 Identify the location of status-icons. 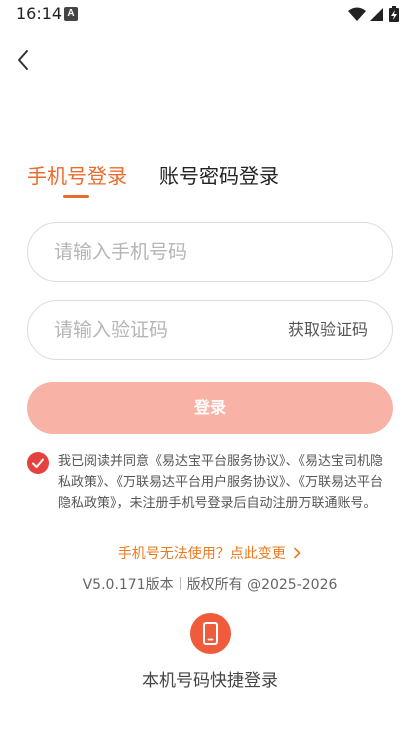
(373, 14).